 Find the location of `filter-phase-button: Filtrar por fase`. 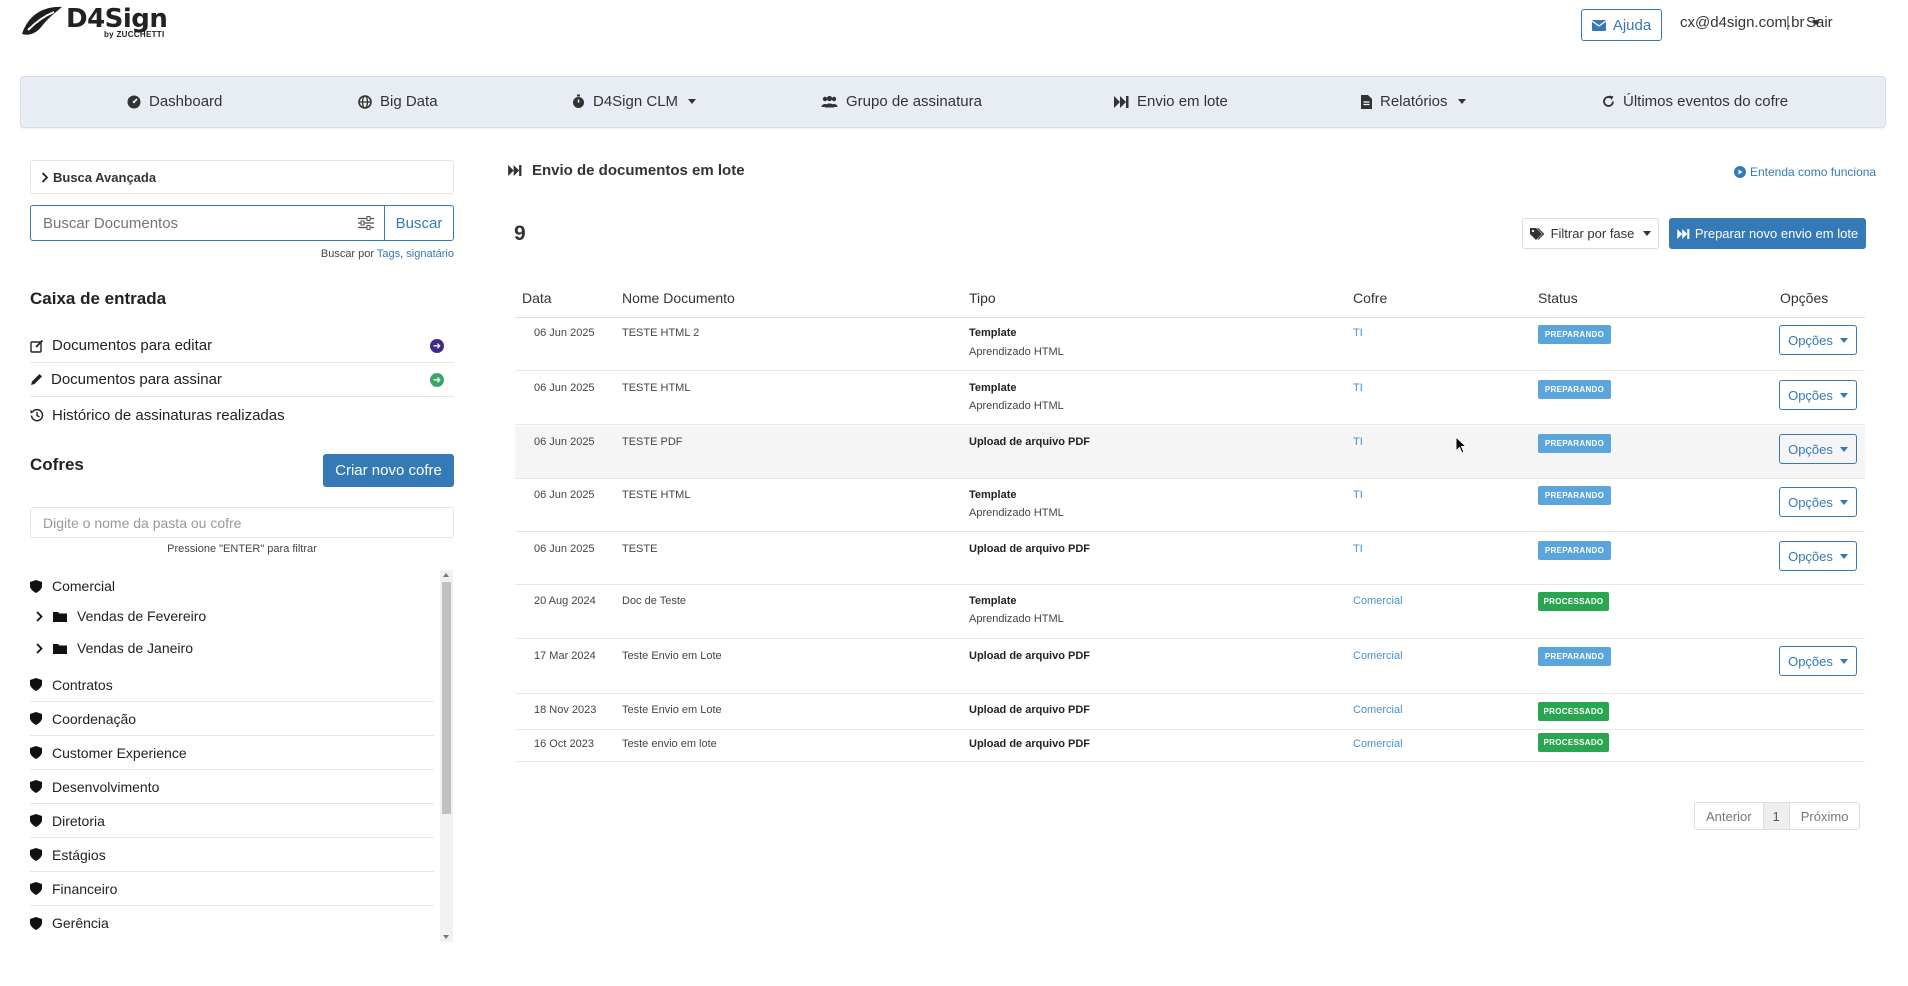

filter-phase-button: Filtrar por fase is located at coordinates (1590, 233).